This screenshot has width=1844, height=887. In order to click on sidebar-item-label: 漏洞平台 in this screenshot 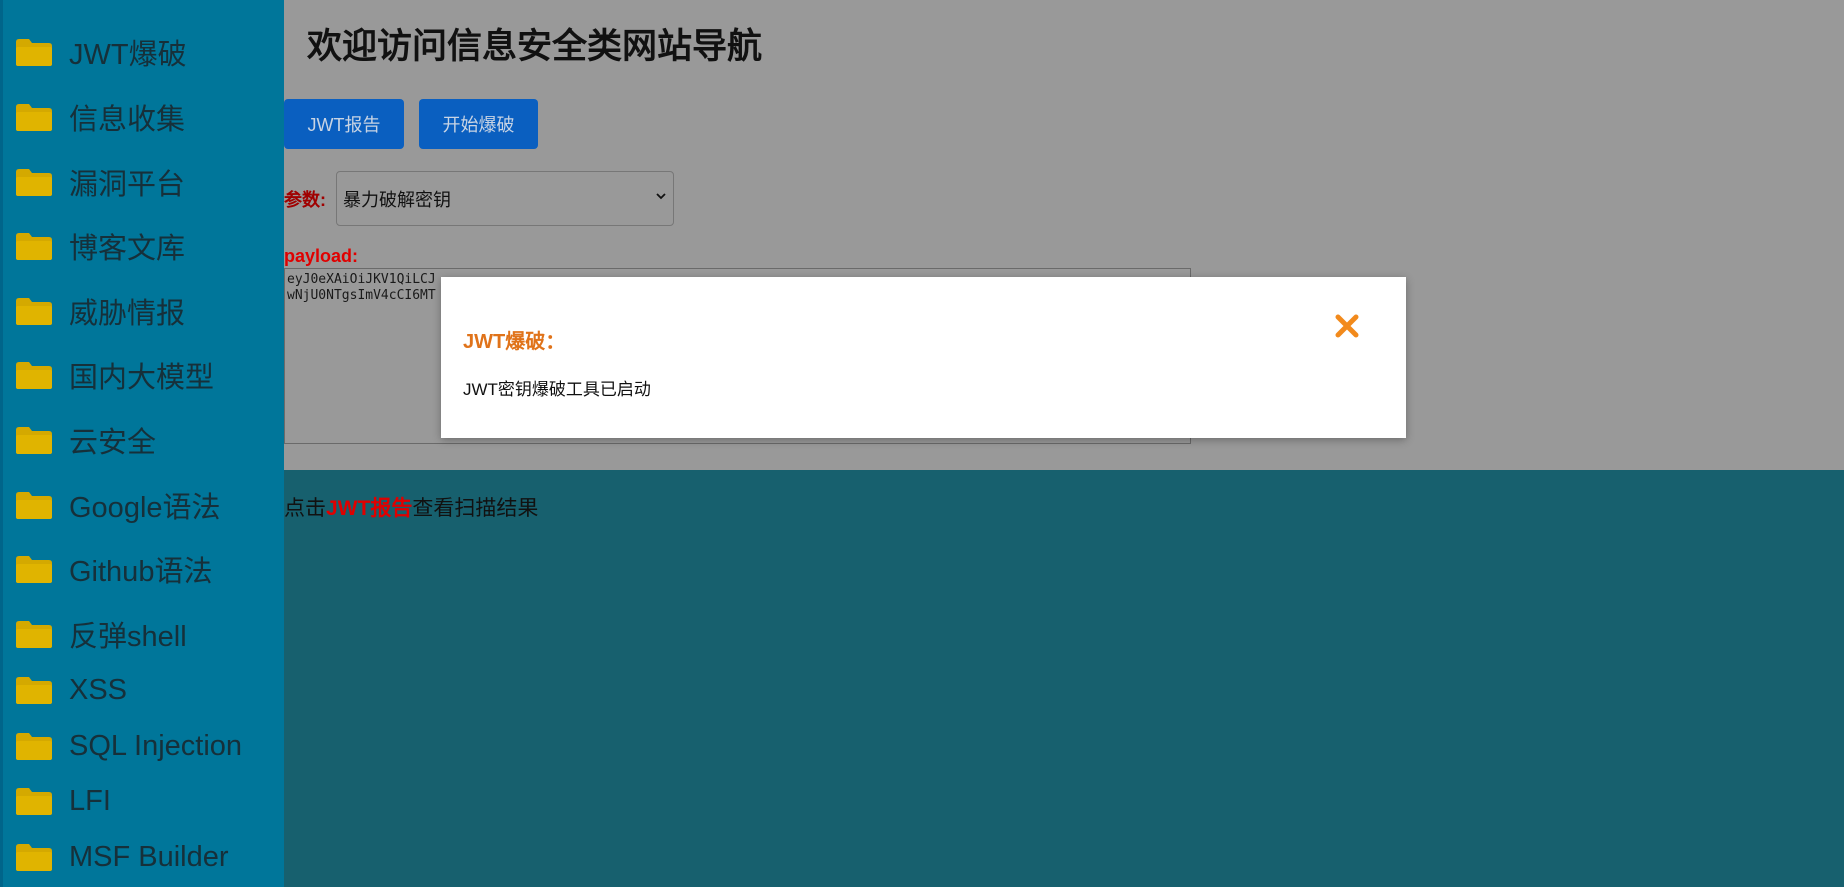, I will do `click(127, 185)`.